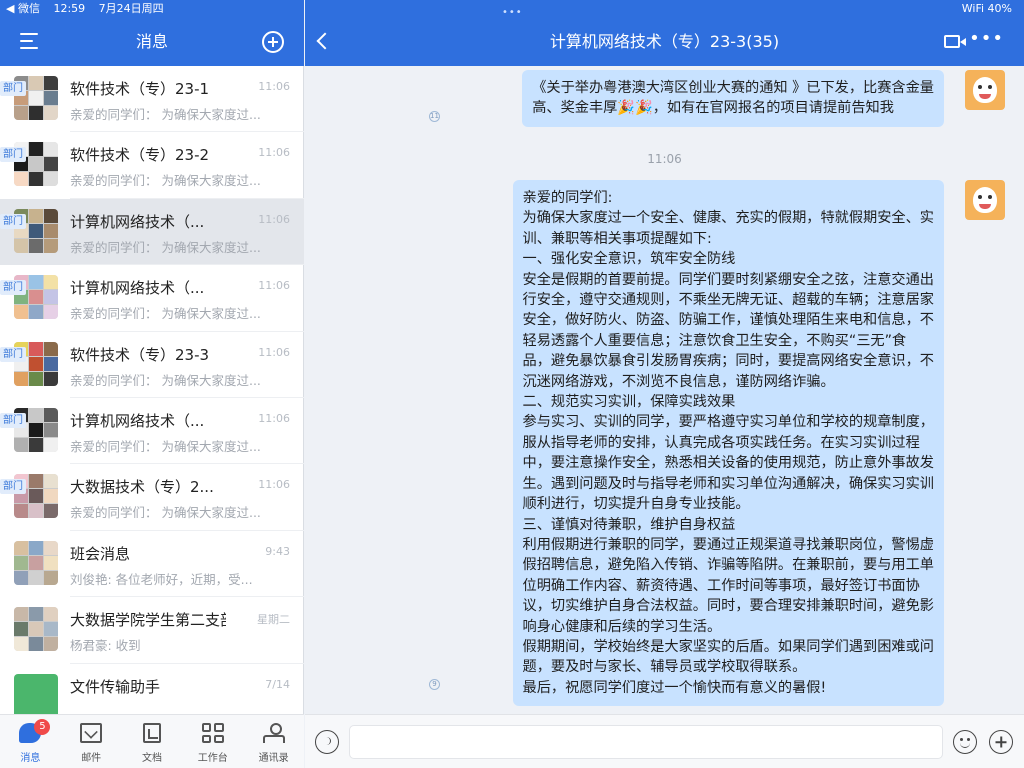 This screenshot has height=768, width=1024. What do you see at coordinates (273, 733) in the screenshot?
I see `contacts-icon` at bounding box center [273, 733].